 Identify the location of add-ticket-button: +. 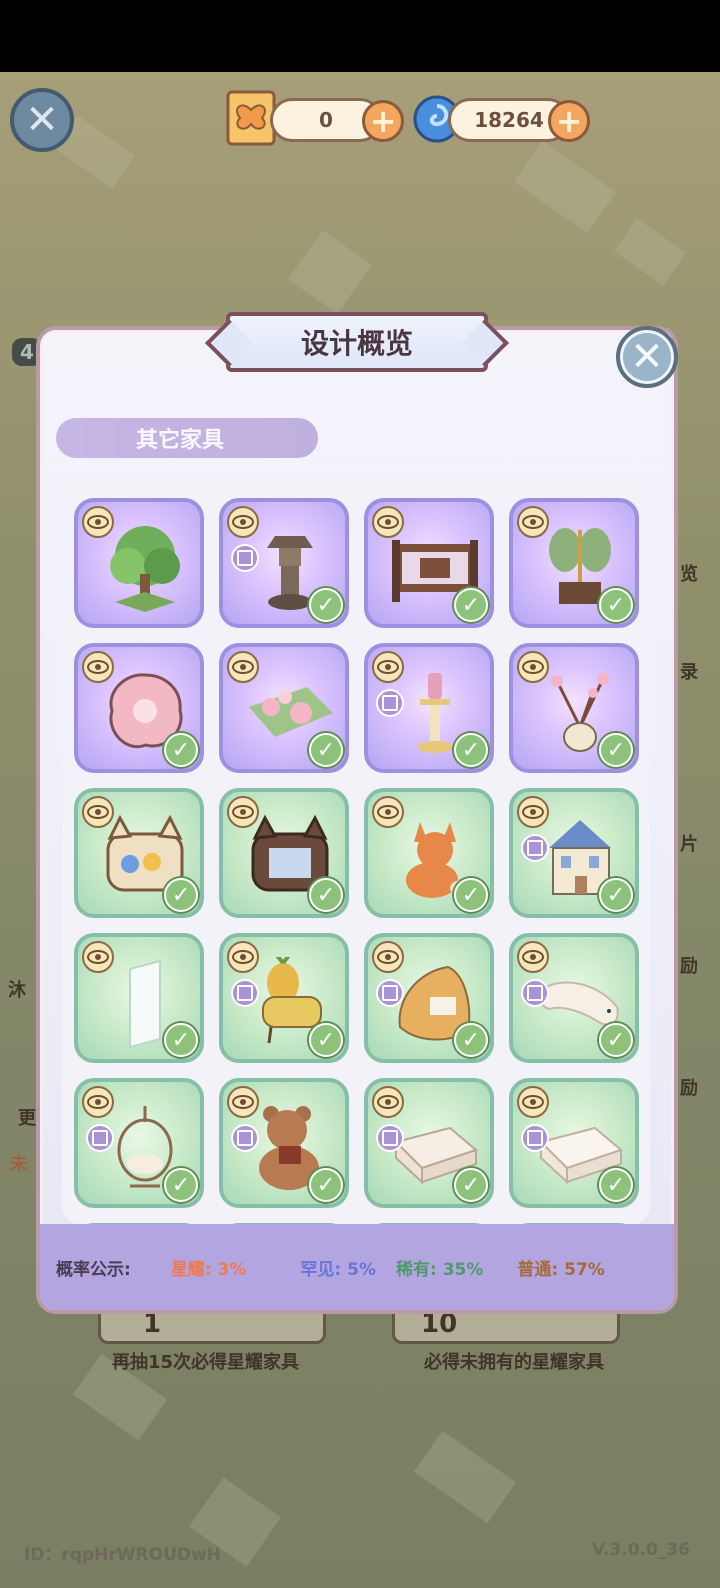
(383, 121).